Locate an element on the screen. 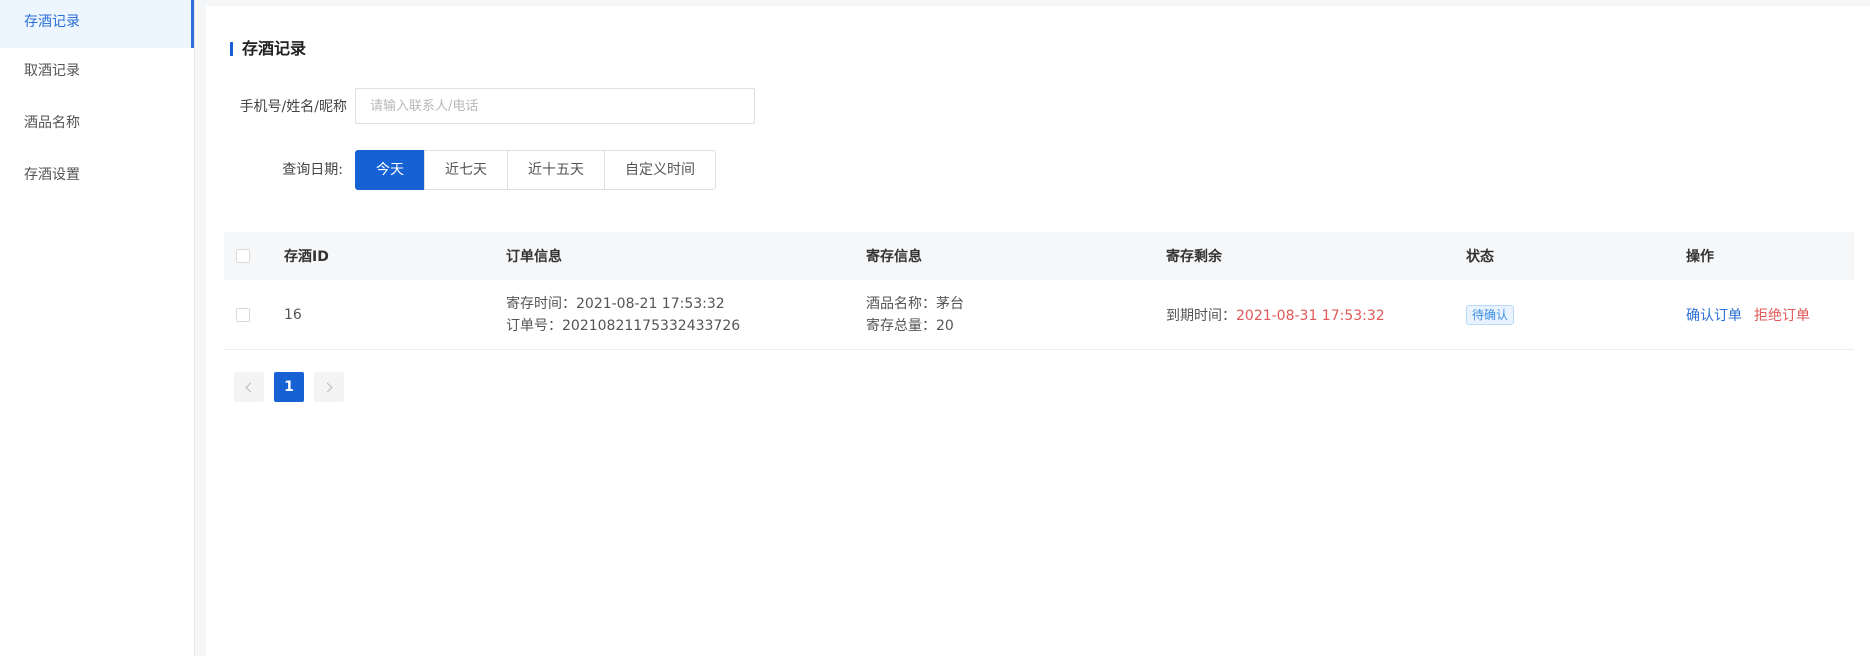  deposit-id: 16 is located at coordinates (293, 314).